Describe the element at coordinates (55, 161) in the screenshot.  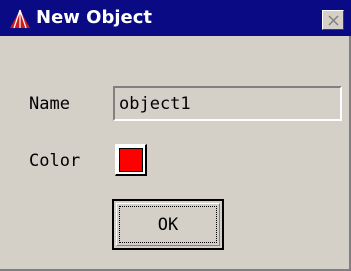
I see `color-label: Color` at that location.